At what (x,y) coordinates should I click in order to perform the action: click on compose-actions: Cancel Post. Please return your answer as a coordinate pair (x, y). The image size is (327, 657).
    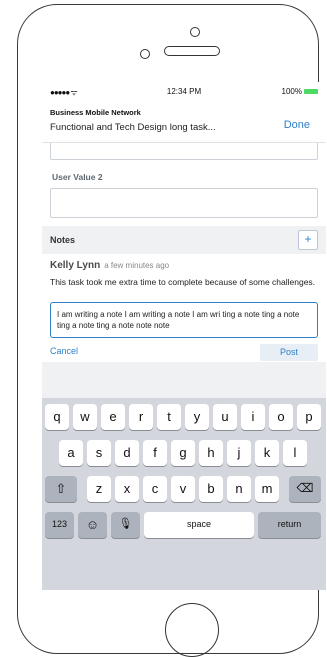
    Looking at the image, I should click on (184, 352).